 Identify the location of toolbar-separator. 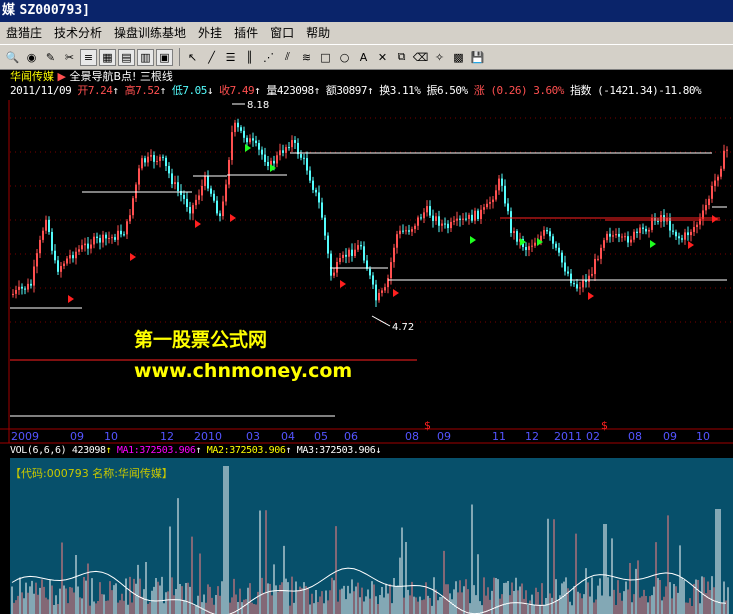
(179, 57).